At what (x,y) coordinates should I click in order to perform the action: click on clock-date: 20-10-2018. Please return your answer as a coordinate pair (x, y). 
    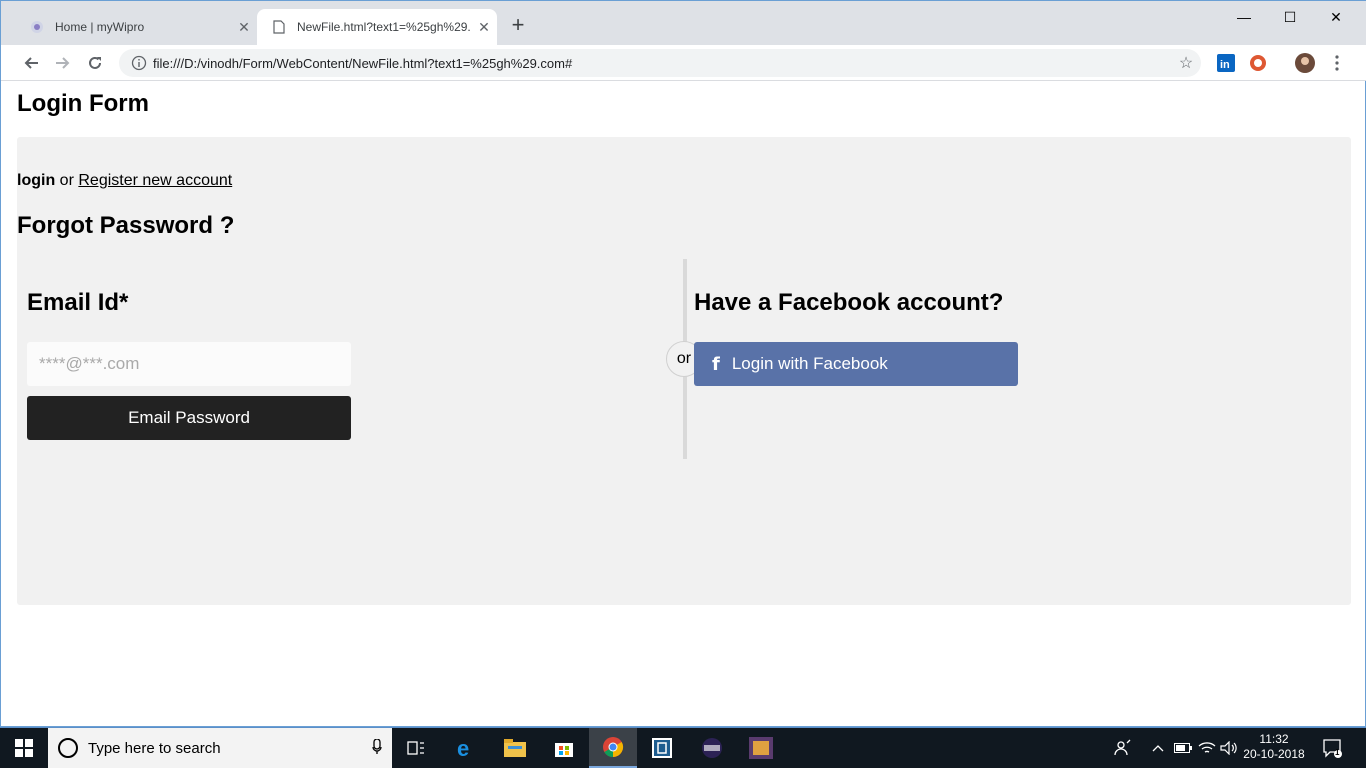
    Looking at the image, I should click on (1274, 754).